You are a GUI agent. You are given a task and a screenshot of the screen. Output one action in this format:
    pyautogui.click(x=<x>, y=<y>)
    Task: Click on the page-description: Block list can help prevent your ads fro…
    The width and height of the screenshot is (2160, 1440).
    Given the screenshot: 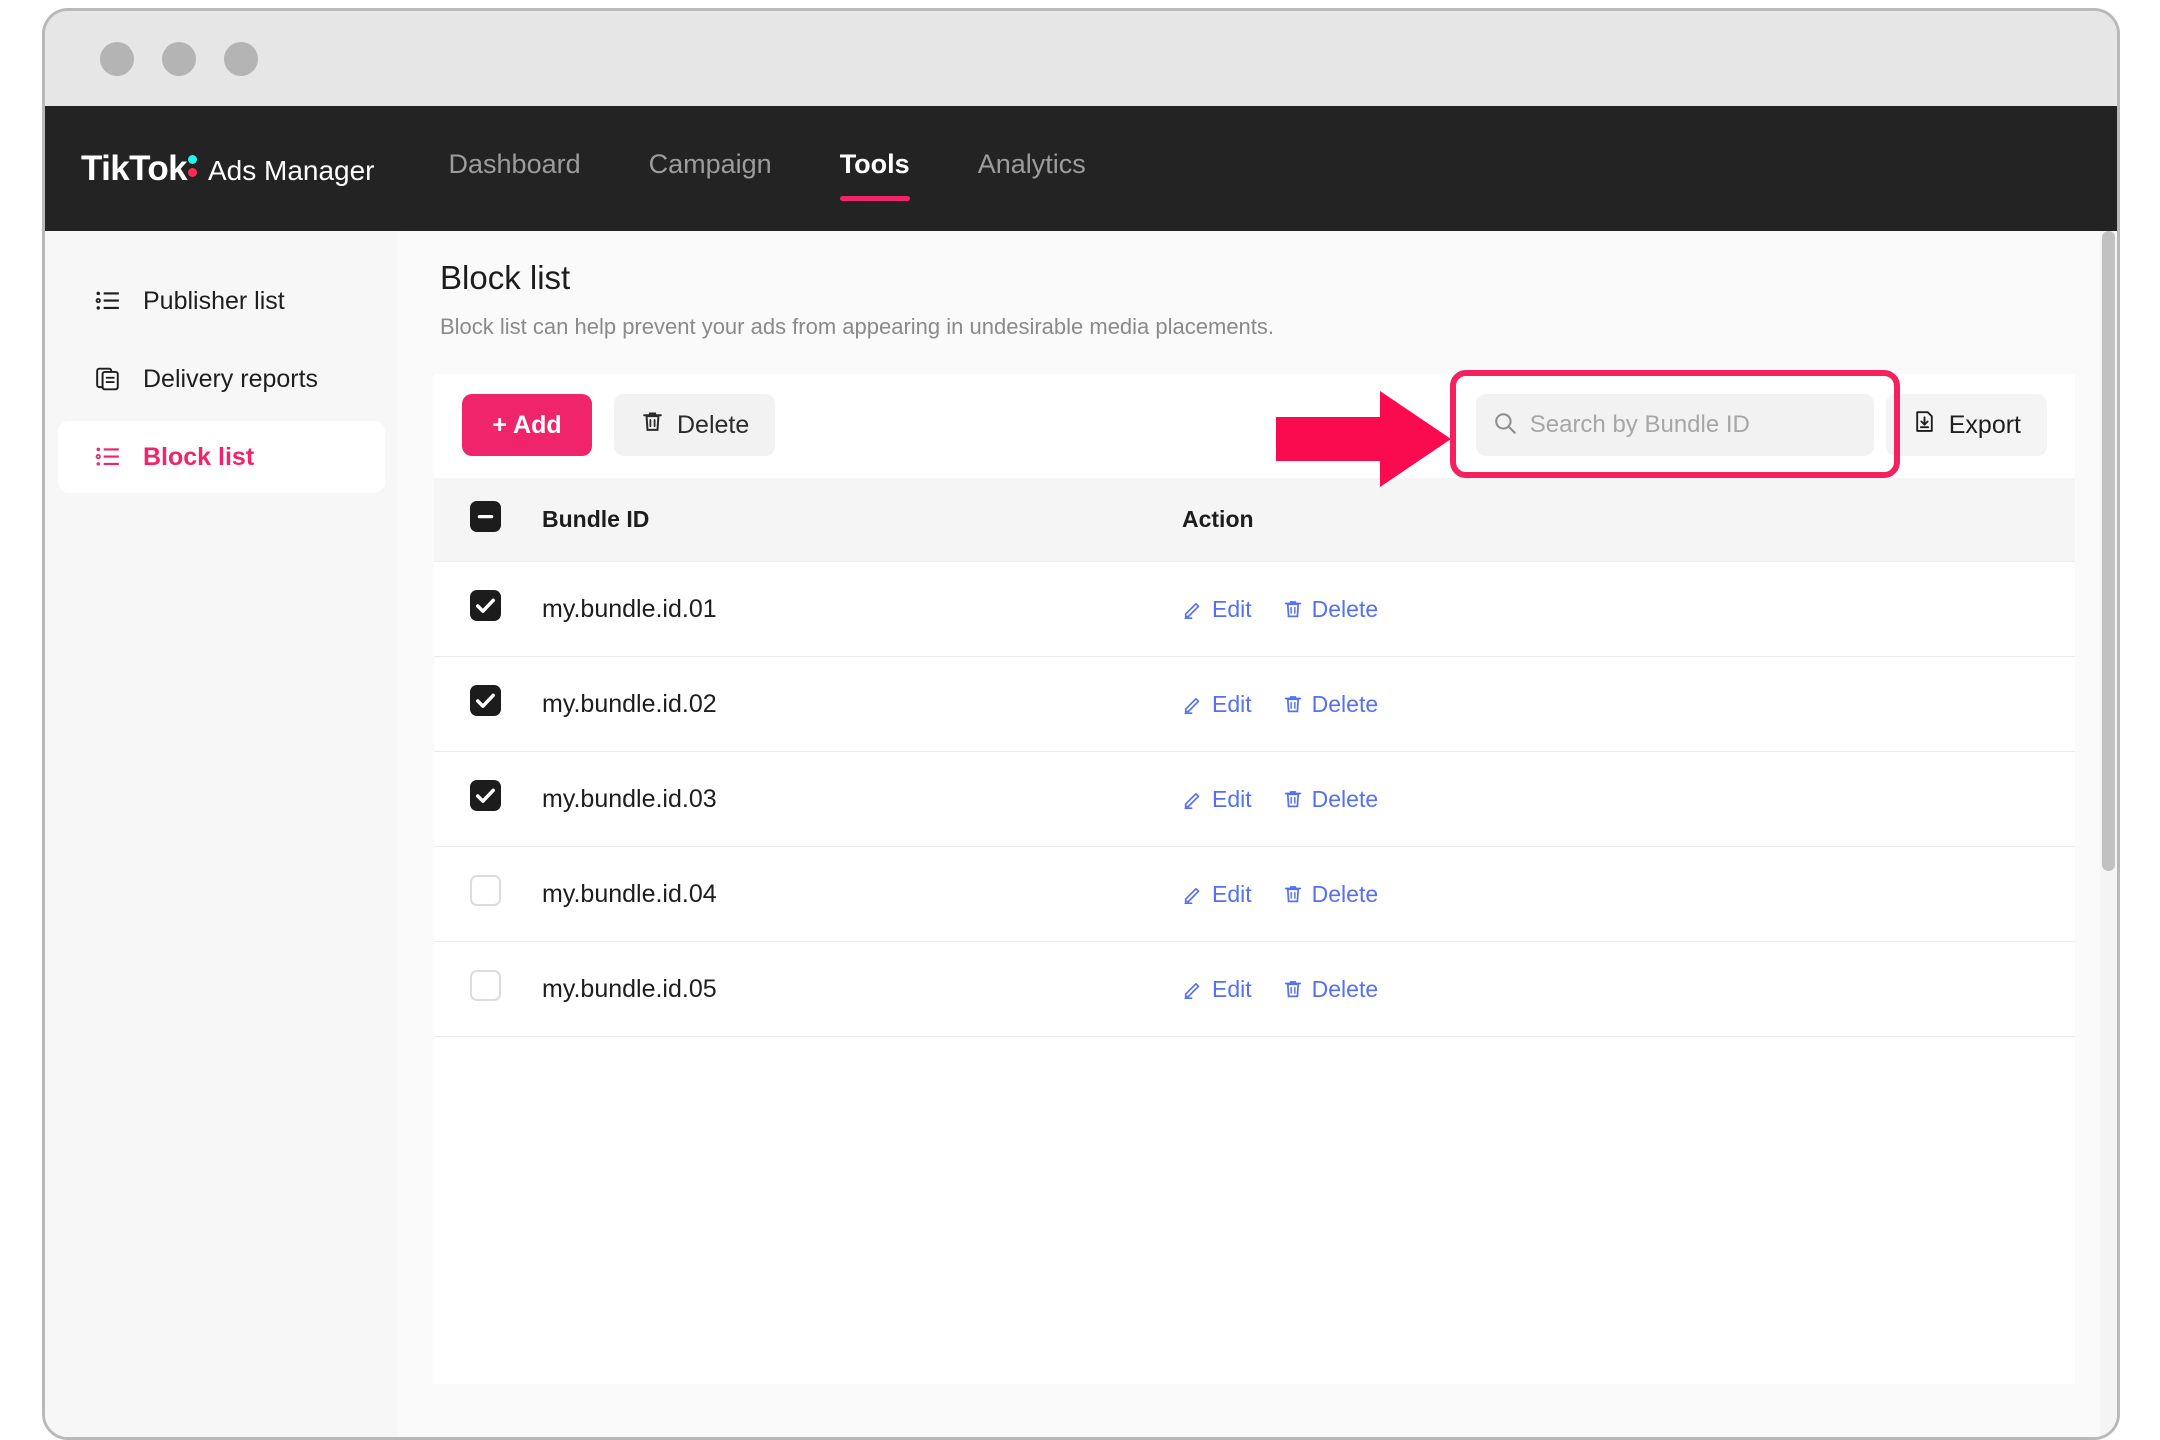 What is the action you would take?
    pyautogui.click(x=857, y=326)
    